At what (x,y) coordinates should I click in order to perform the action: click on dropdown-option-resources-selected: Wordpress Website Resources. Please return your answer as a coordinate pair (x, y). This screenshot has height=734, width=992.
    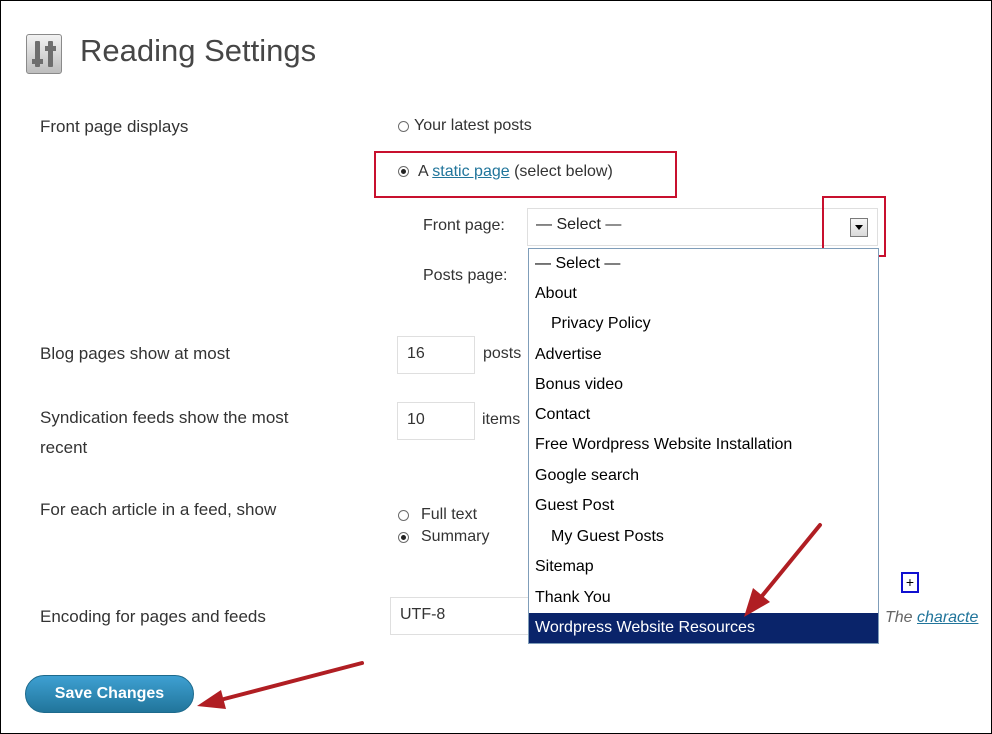
    Looking at the image, I should click on (703, 628).